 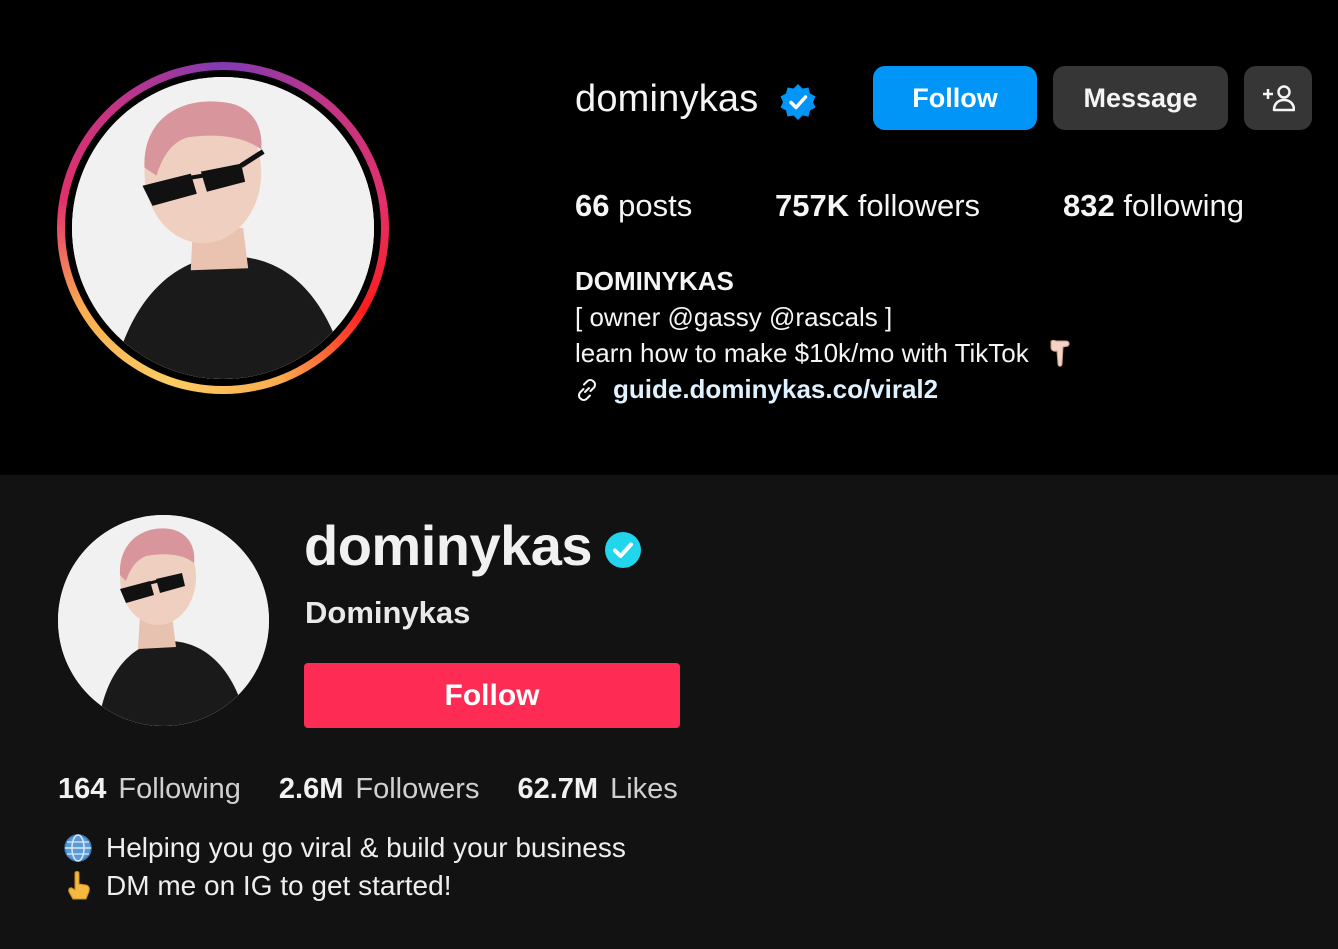 I want to click on bio-full-name: DOMINYKAS, so click(x=654, y=281).